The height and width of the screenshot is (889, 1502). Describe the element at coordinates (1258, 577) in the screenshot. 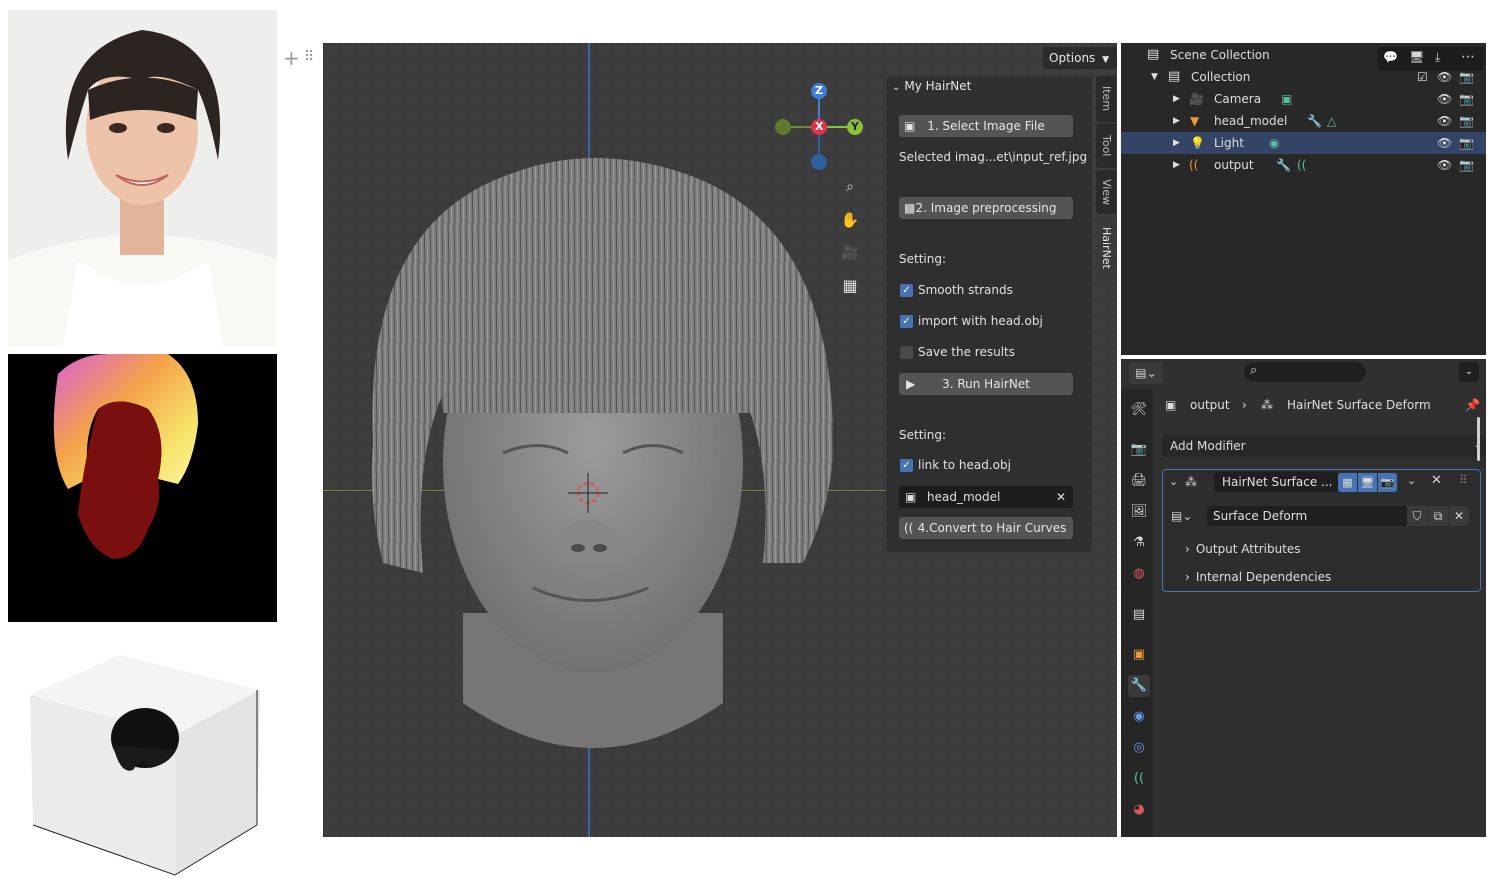

I see `internal-dependencies-subpanel: › Internal Dependencies` at that location.